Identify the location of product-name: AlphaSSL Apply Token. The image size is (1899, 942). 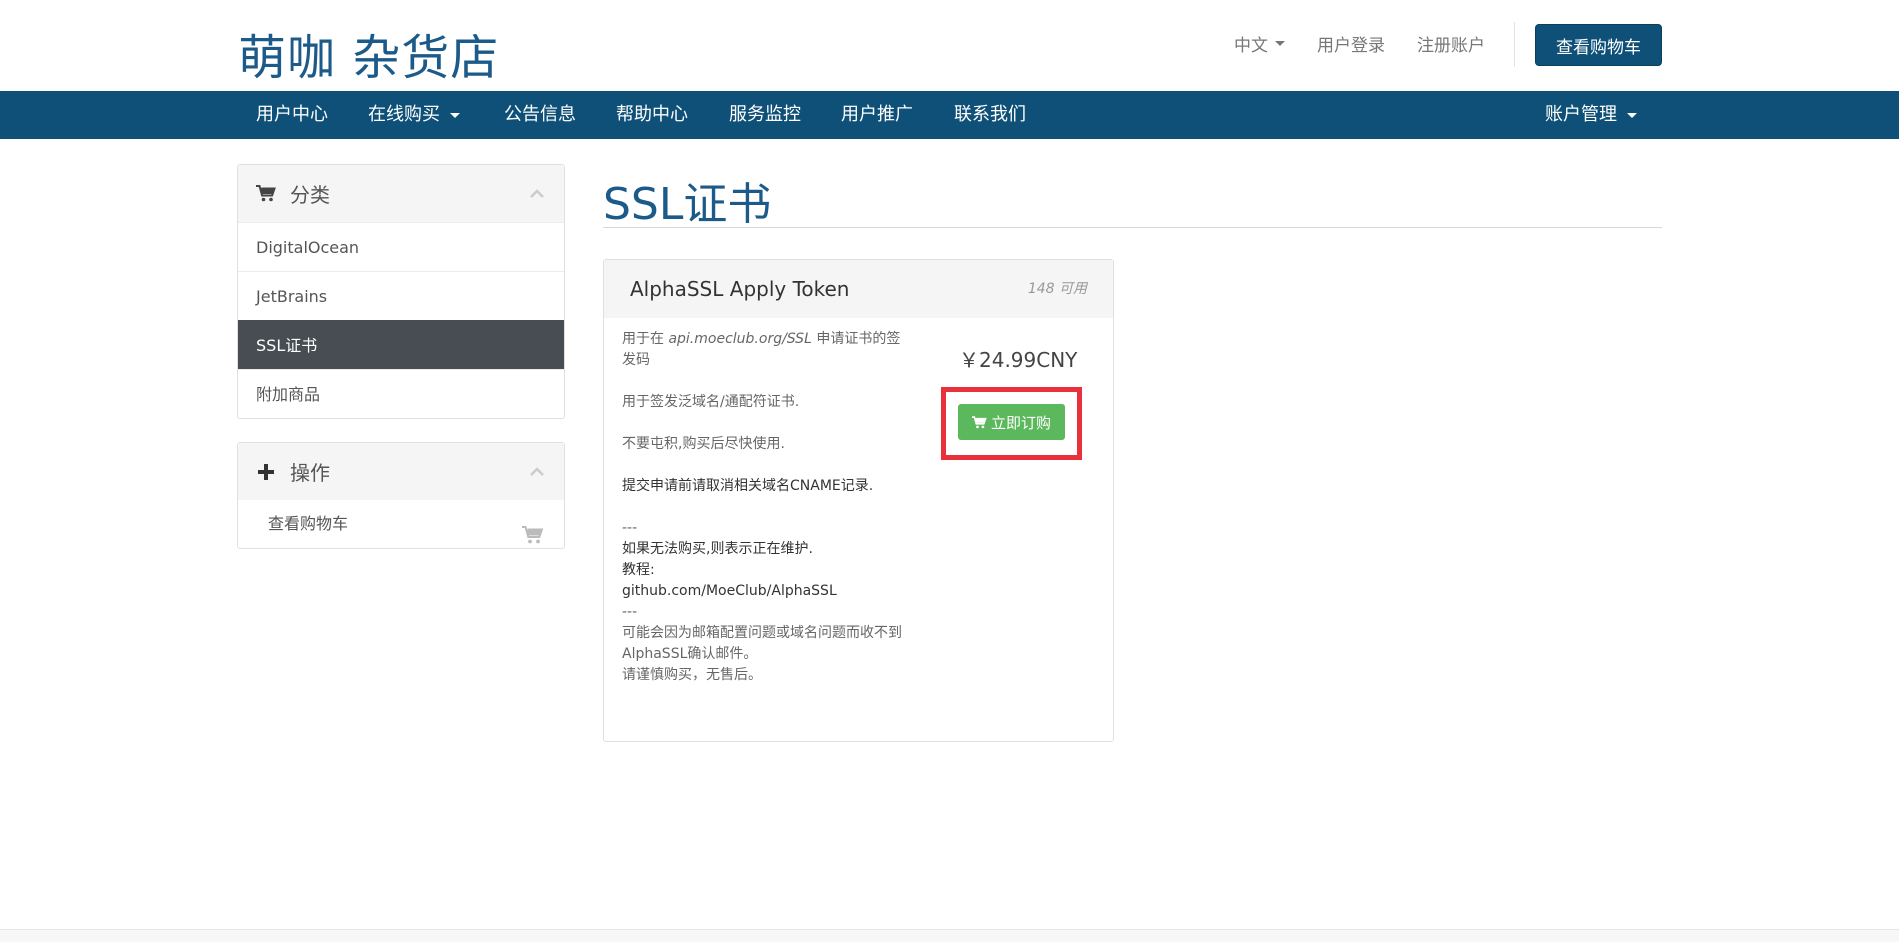
(740, 289).